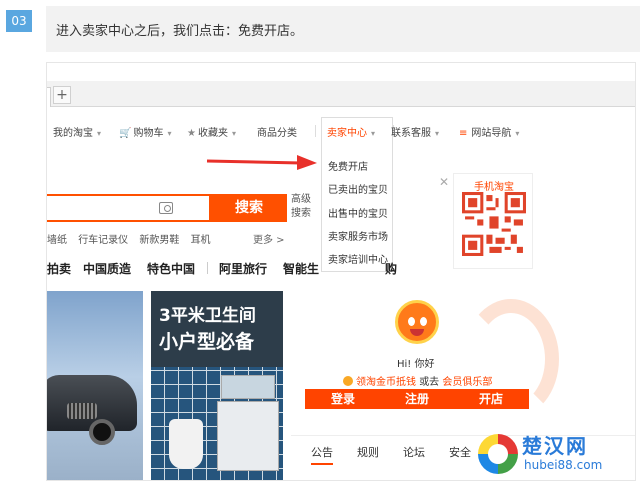 The height and width of the screenshot is (481, 640). What do you see at coordinates (207, 268) in the screenshot?
I see `main-nav-divider` at bounding box center [207, 268].